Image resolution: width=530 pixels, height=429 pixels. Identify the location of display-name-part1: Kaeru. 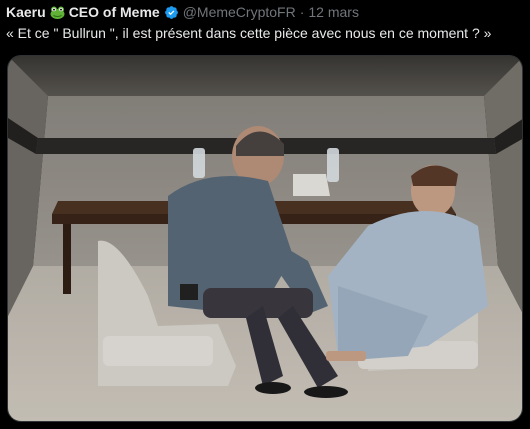
(26, 12).